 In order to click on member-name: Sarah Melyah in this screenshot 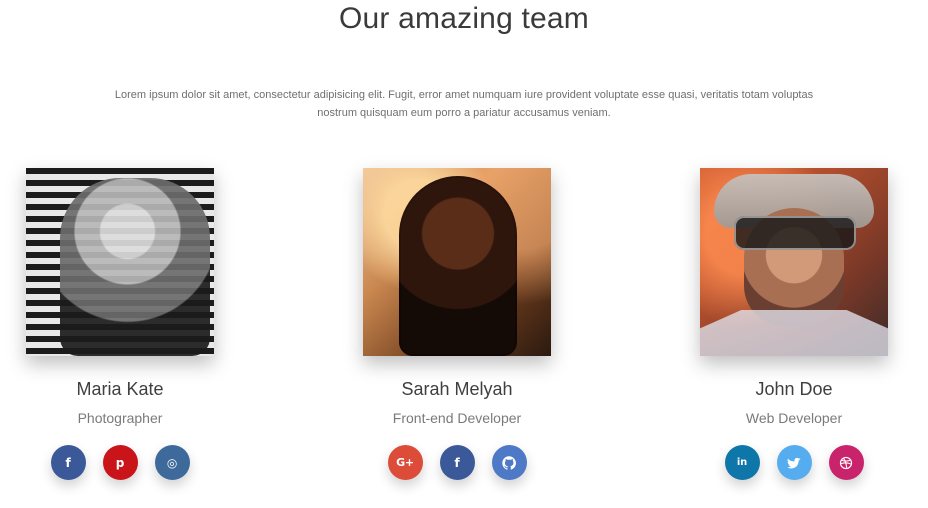, I will do `click(457, 389)`.